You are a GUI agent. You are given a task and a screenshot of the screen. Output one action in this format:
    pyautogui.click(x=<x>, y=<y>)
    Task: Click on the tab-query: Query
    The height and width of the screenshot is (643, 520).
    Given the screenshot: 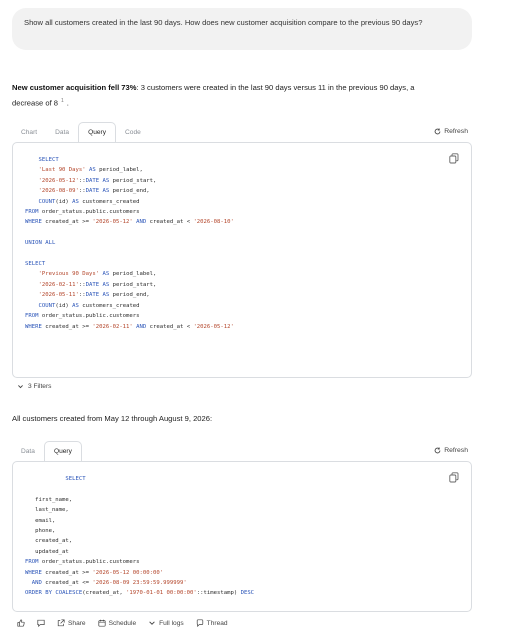 What is the action you would take?
    pyautogui.click(x=97, y=132)
    